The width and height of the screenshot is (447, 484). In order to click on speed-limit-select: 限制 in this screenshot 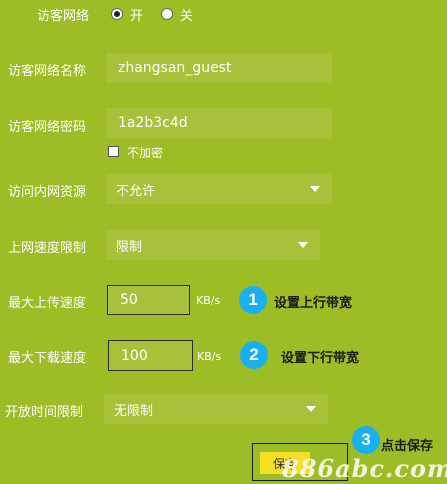, I will do `click(213, 245)`.